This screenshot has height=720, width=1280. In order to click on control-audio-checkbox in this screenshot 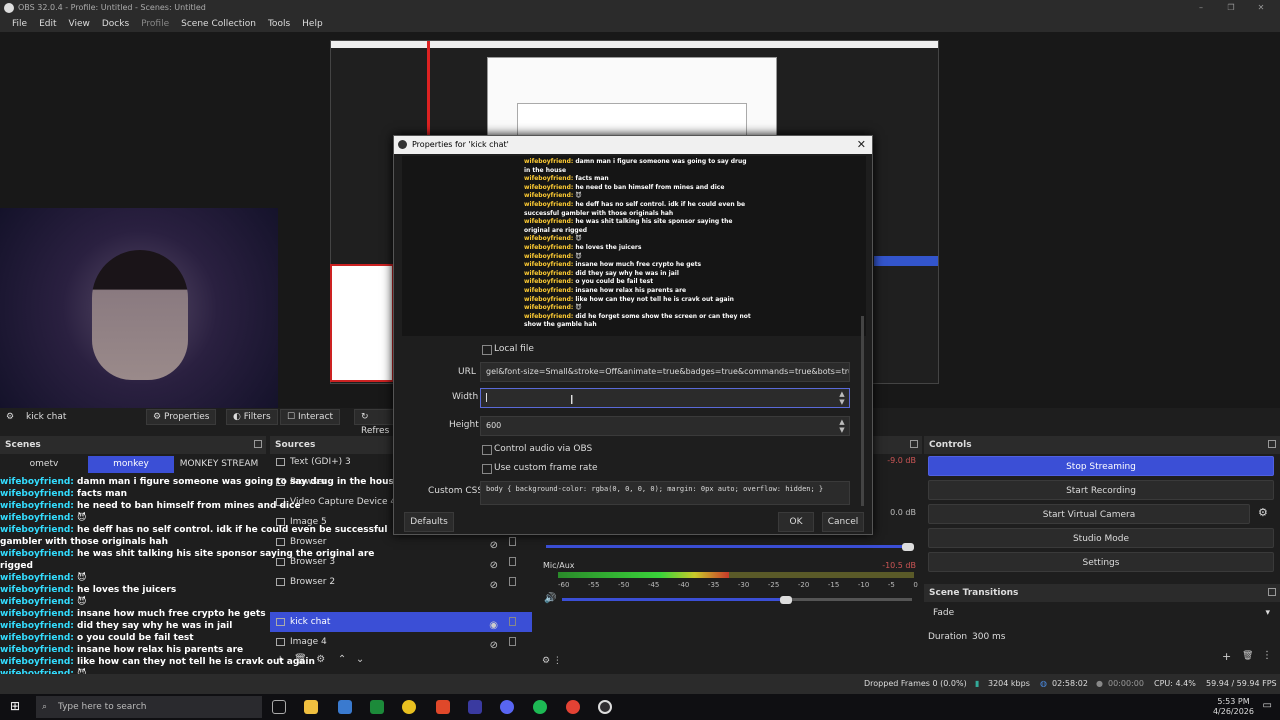, I will do `click(487, 450)`.